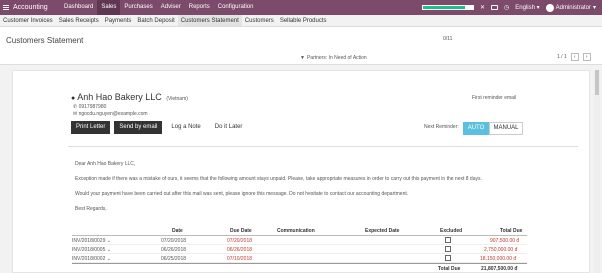 The width and height of the screenshot is (602, 273). Describe the element at coordinates (89, 250) in the screenshot. I see `invoice-ref-text: INV/2018/0005` at that location.